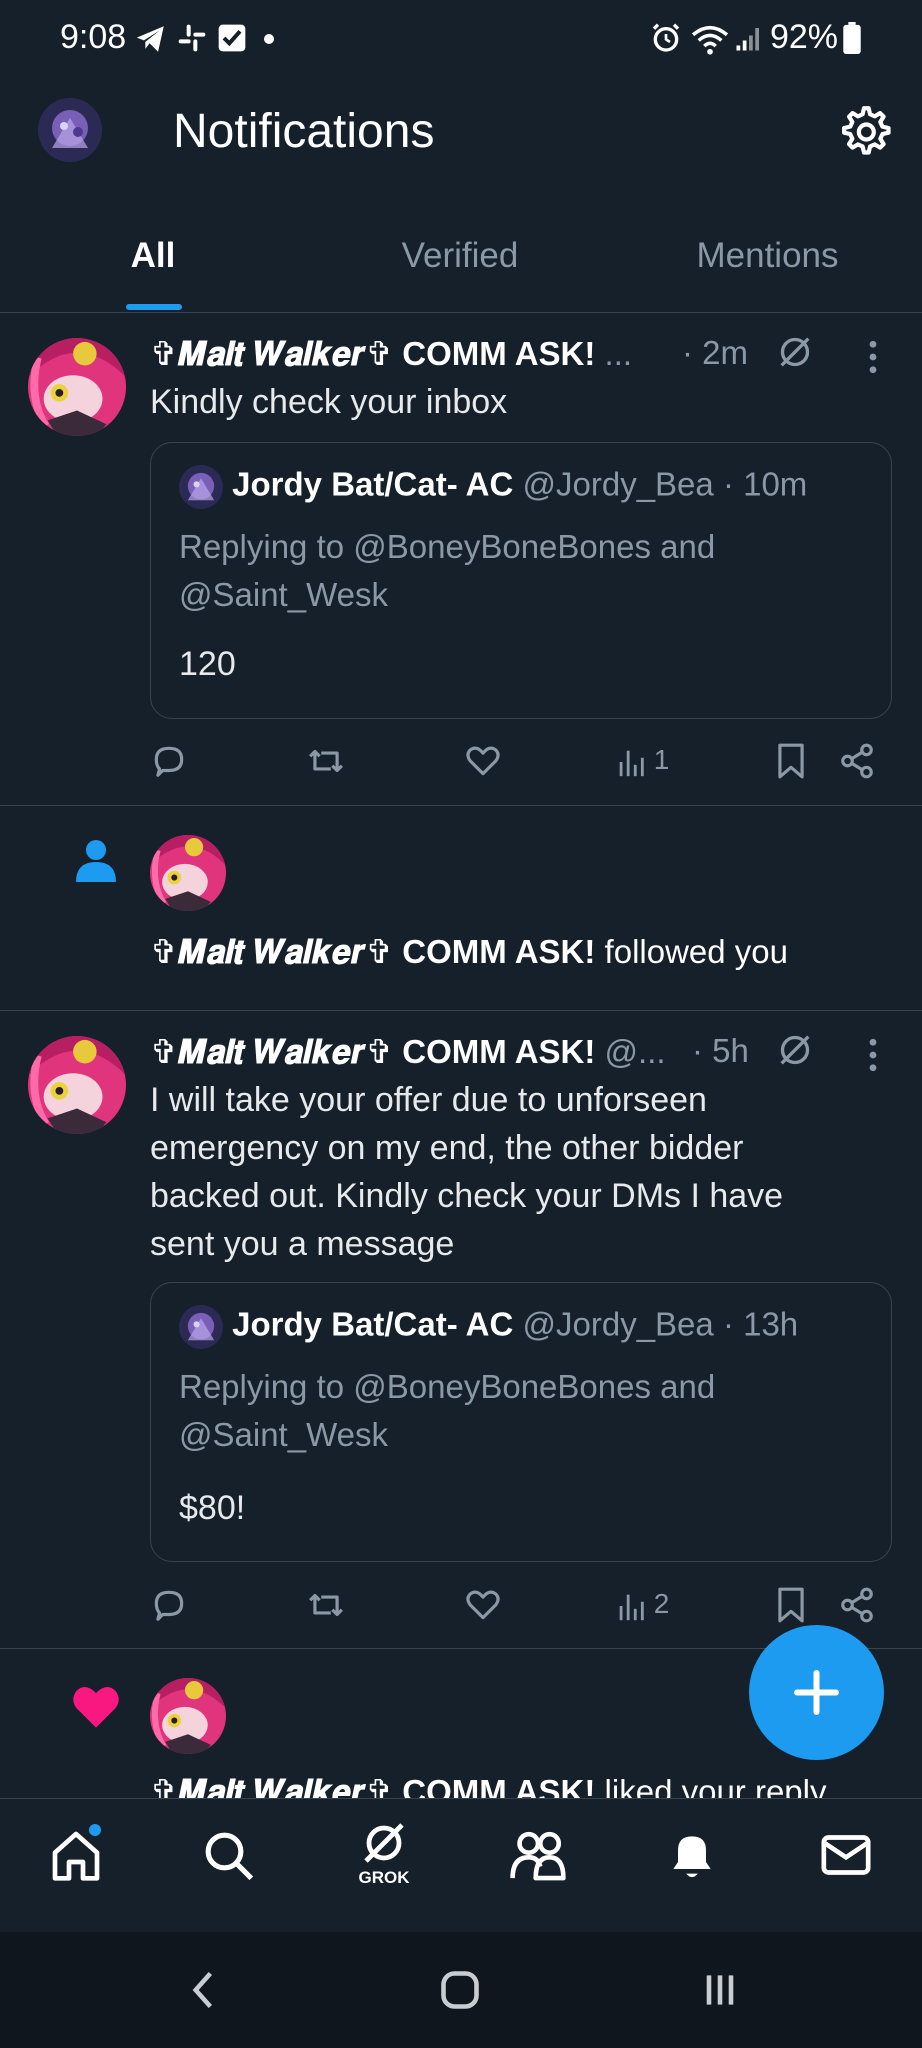 This screenshot has width=922, height=2048. I want to click on tab-mentions: Mentions, so click(767, 256).